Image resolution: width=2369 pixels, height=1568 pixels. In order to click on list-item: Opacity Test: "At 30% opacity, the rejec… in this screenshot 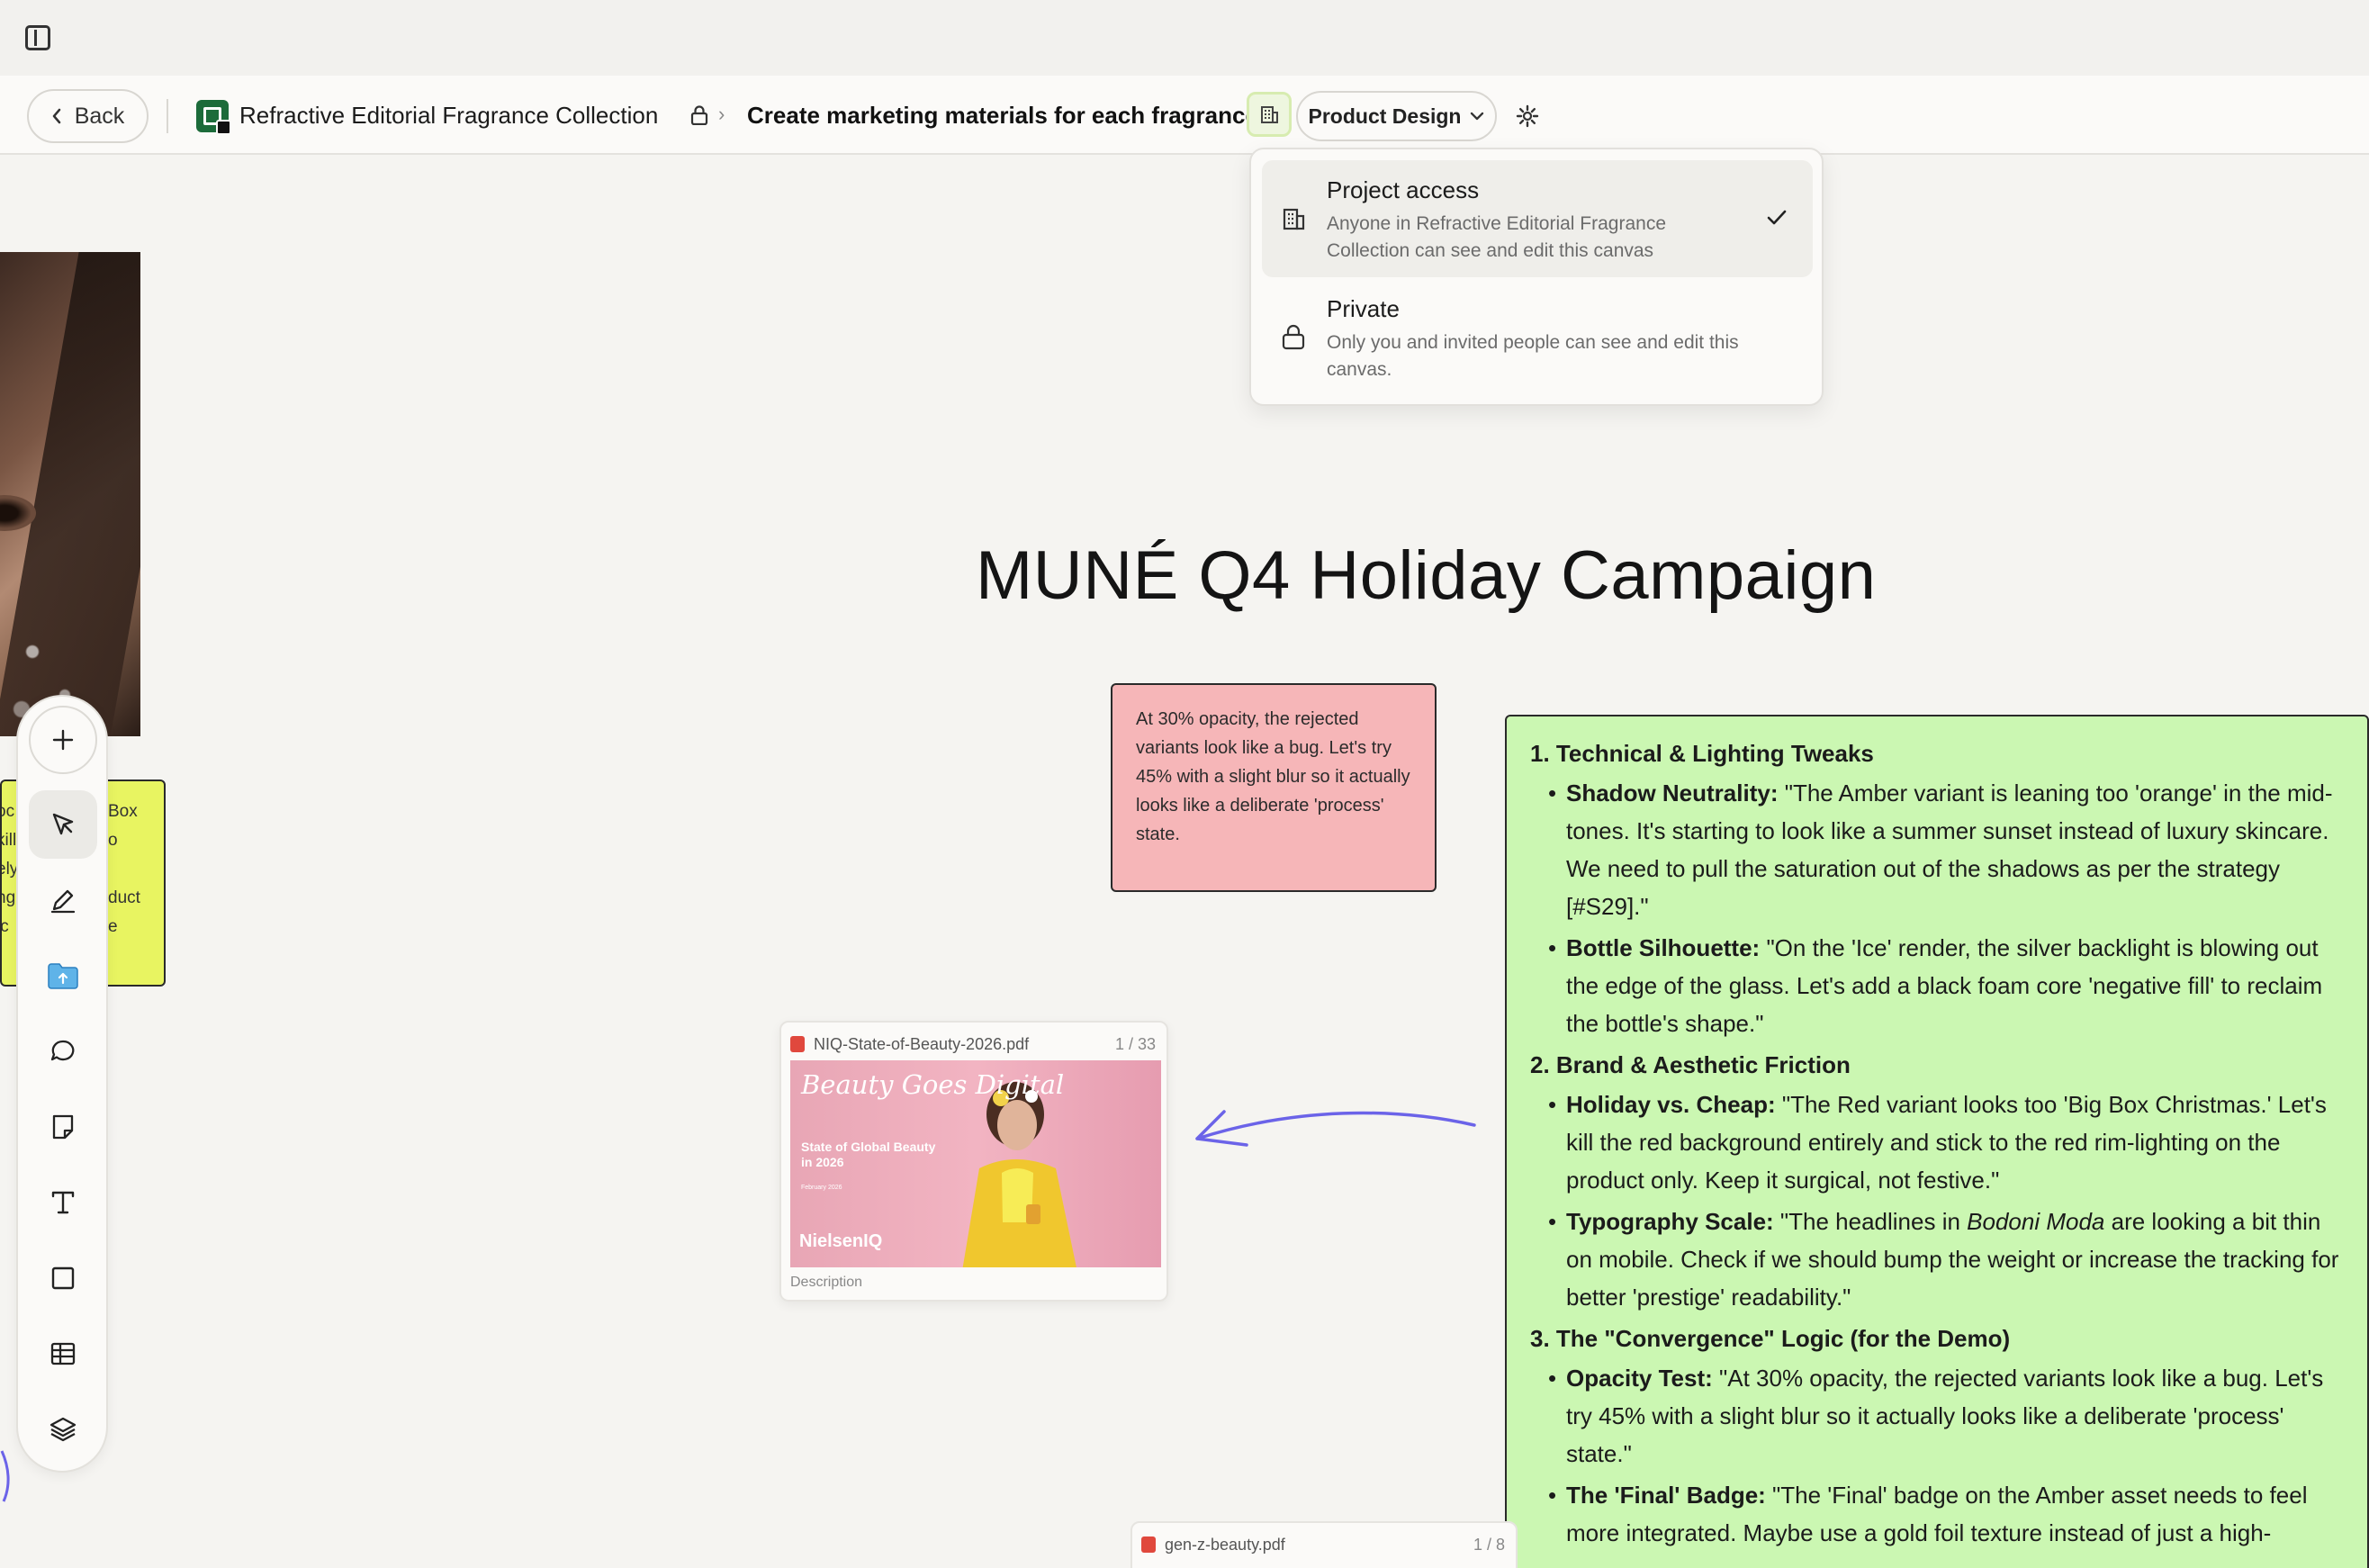, I will do `click(1937, 1416)`.